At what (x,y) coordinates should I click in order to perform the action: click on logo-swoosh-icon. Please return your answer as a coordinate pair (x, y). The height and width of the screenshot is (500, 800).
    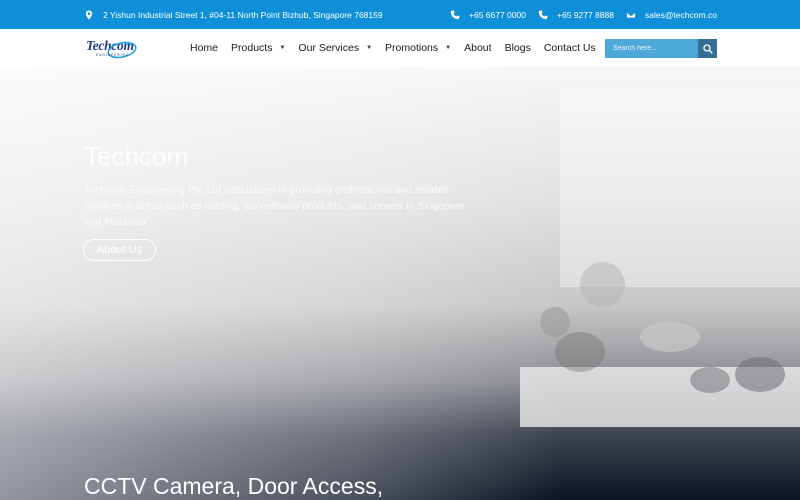
    Looking at the image, I should click on (122, 50).